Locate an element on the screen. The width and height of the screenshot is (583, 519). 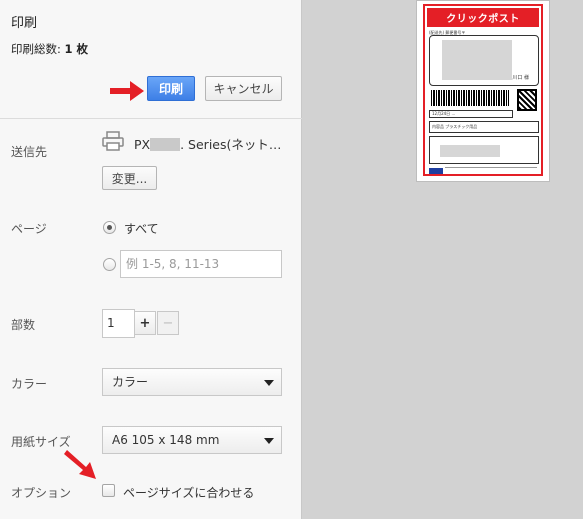
total-sheets: 印刷総数: 1 枚 is located at coordinates (49, 49).